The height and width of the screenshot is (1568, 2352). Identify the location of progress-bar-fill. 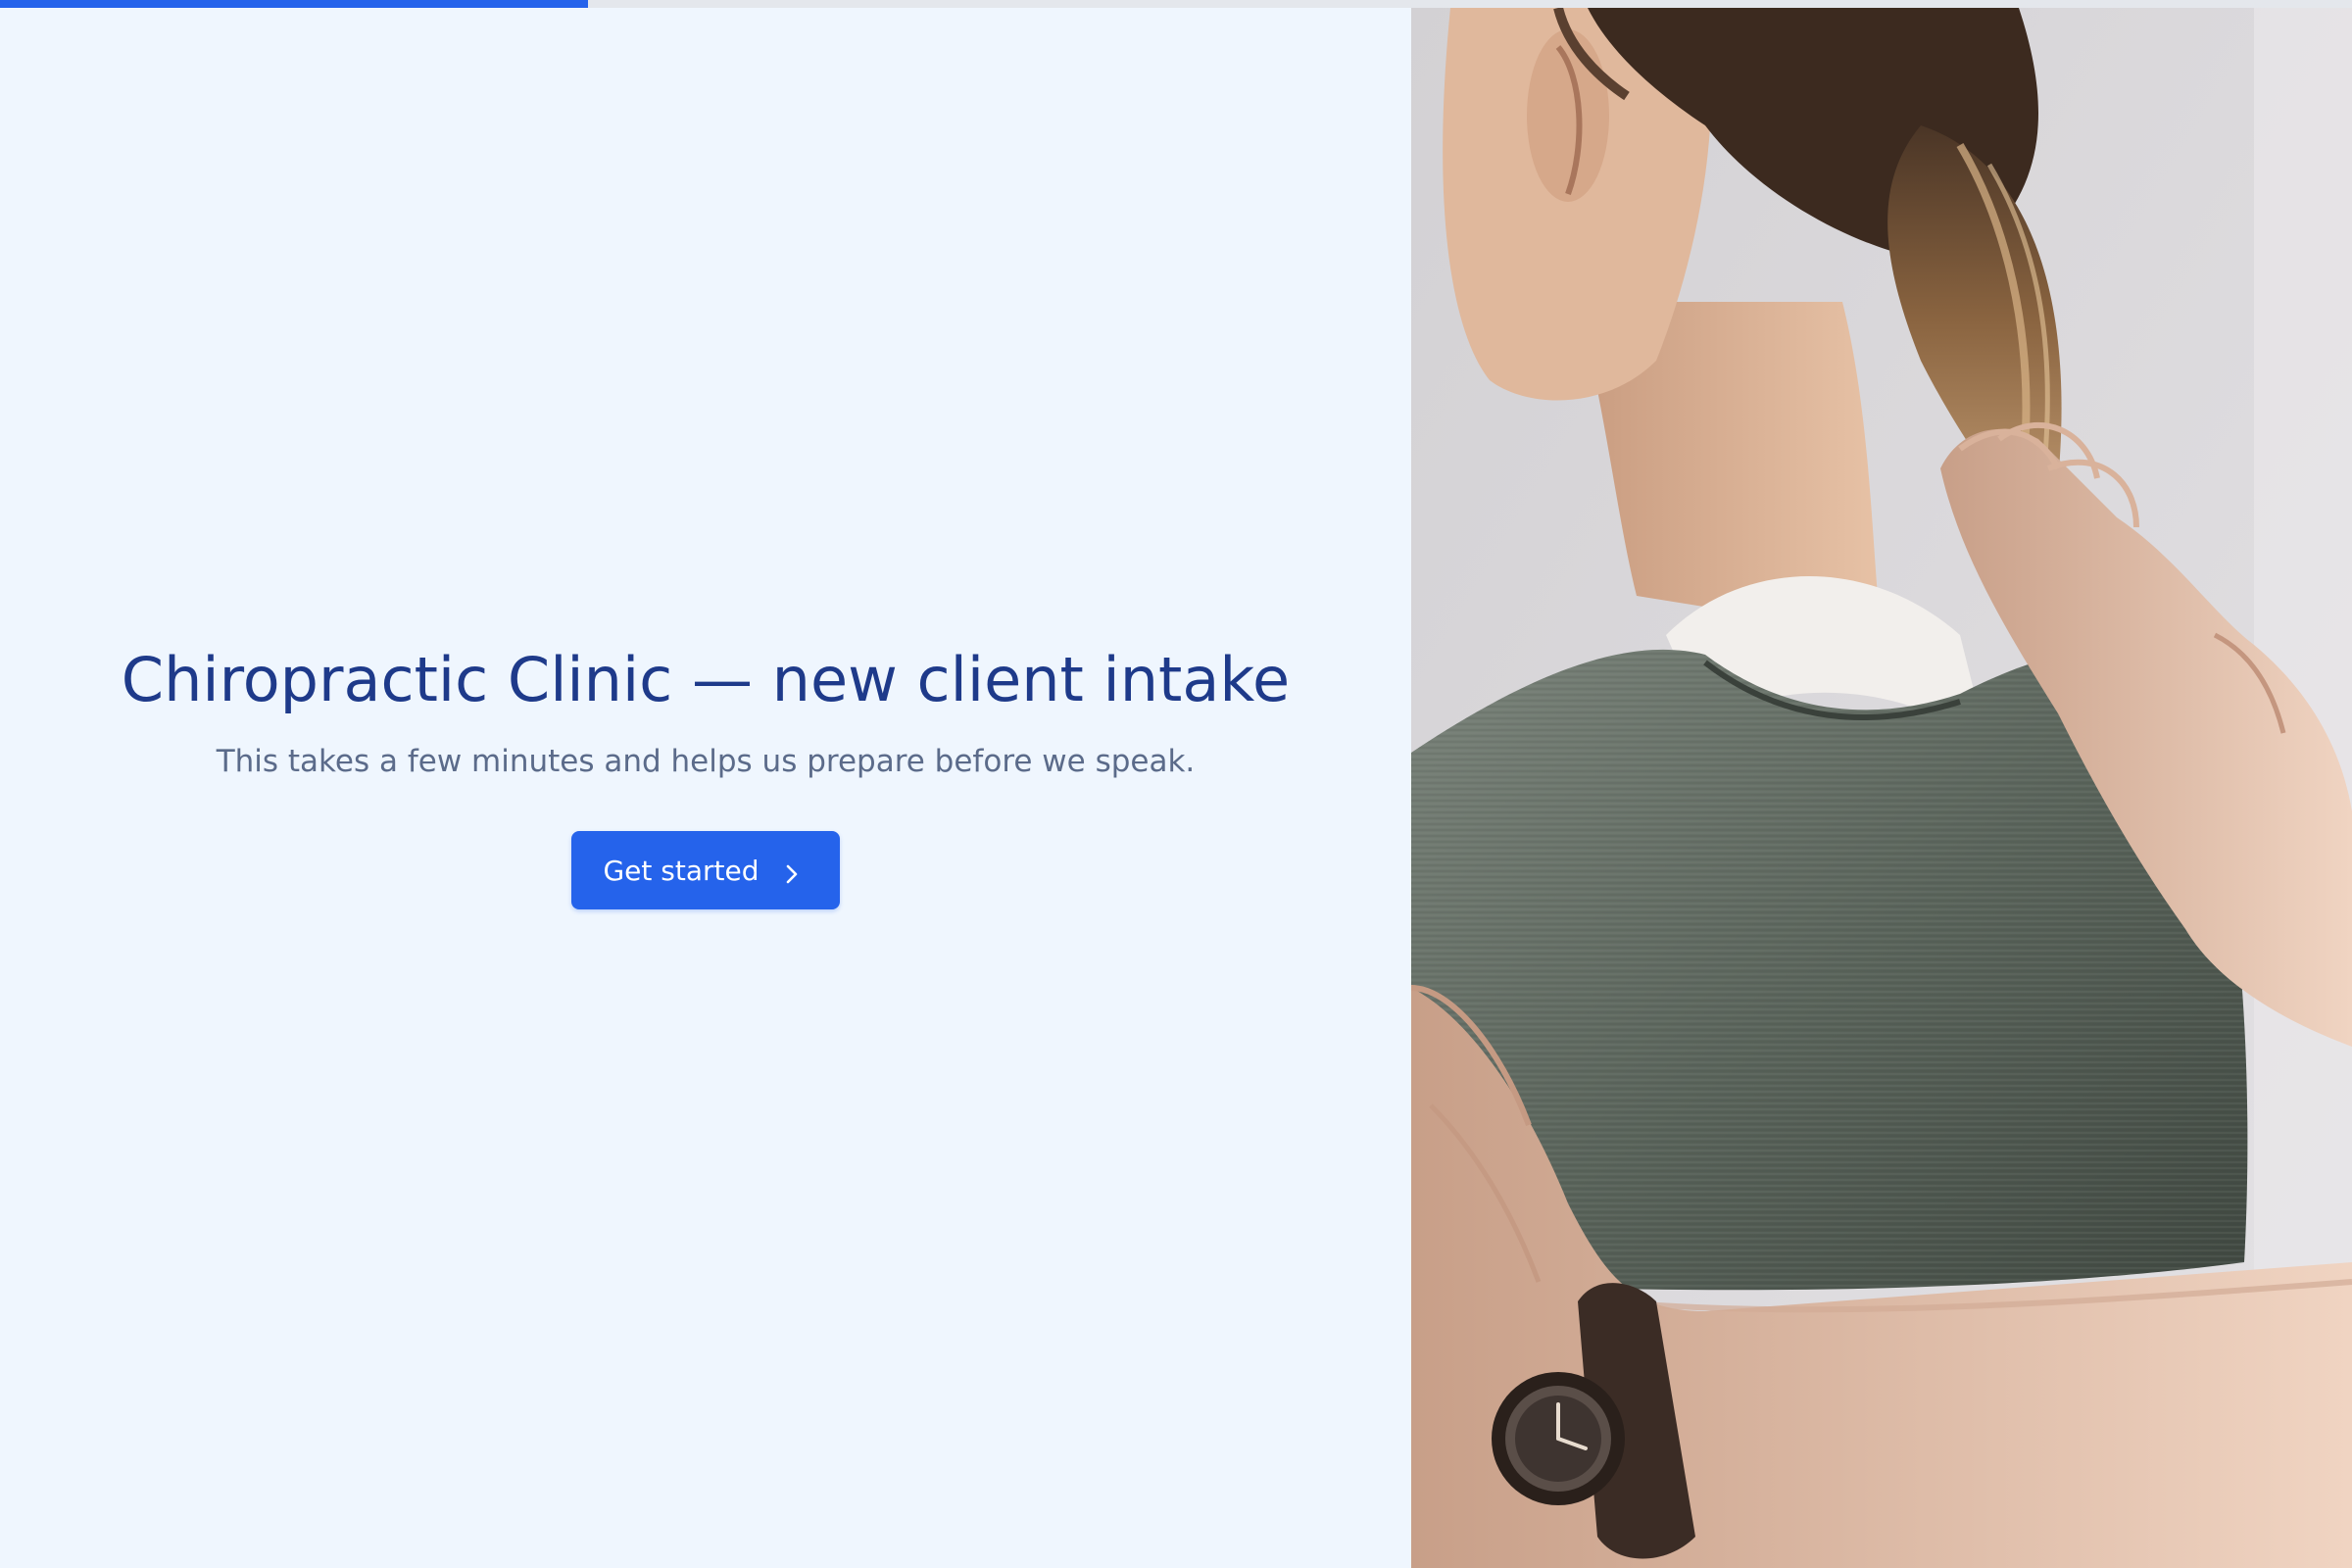
(294, 4).